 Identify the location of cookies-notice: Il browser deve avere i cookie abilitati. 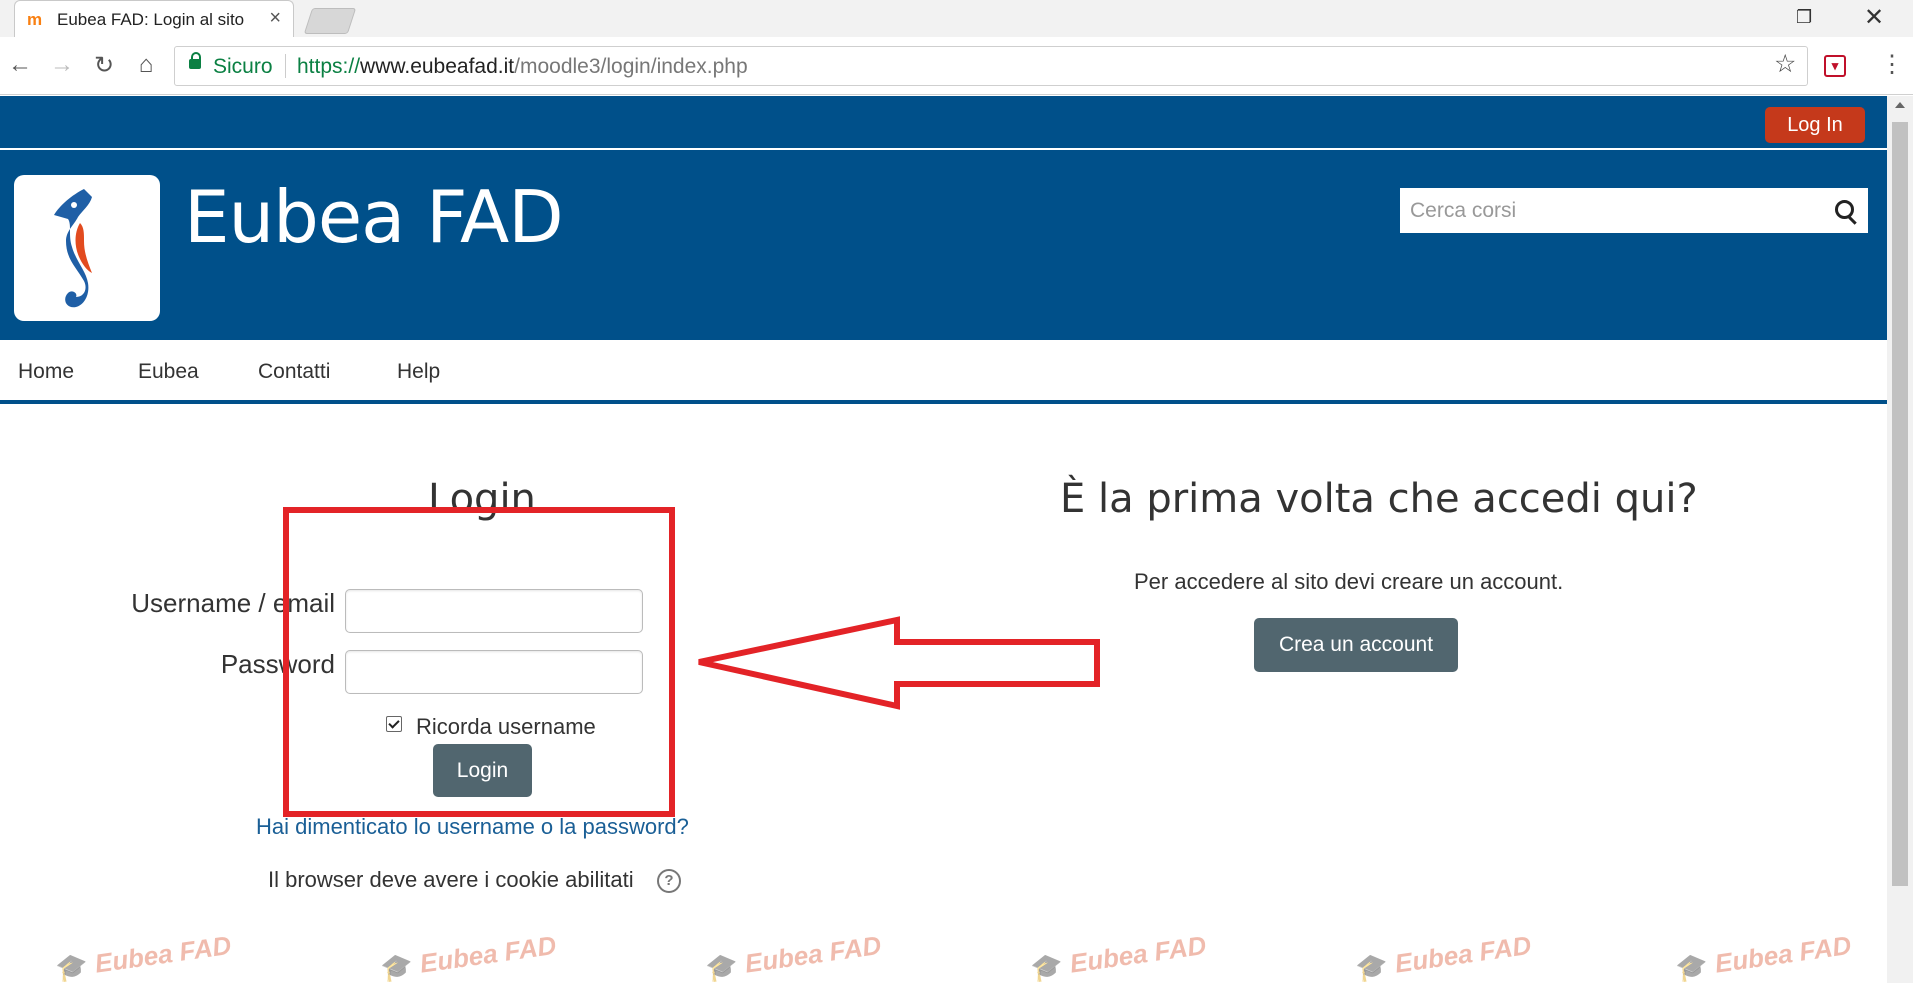
(451, 879).